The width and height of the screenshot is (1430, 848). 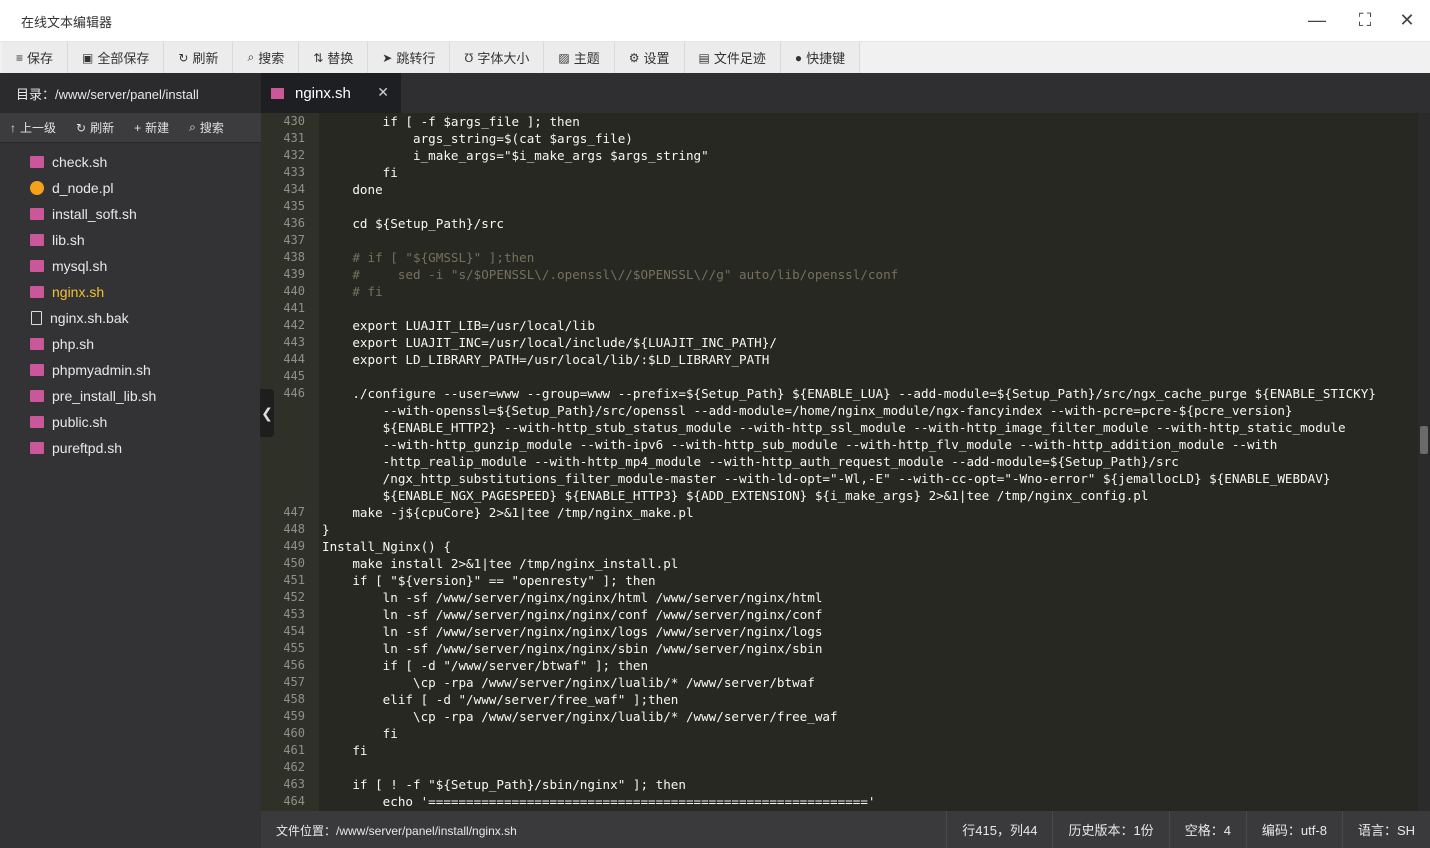 I want to click on minimize-icon: —, so click(x=1317, y=20).